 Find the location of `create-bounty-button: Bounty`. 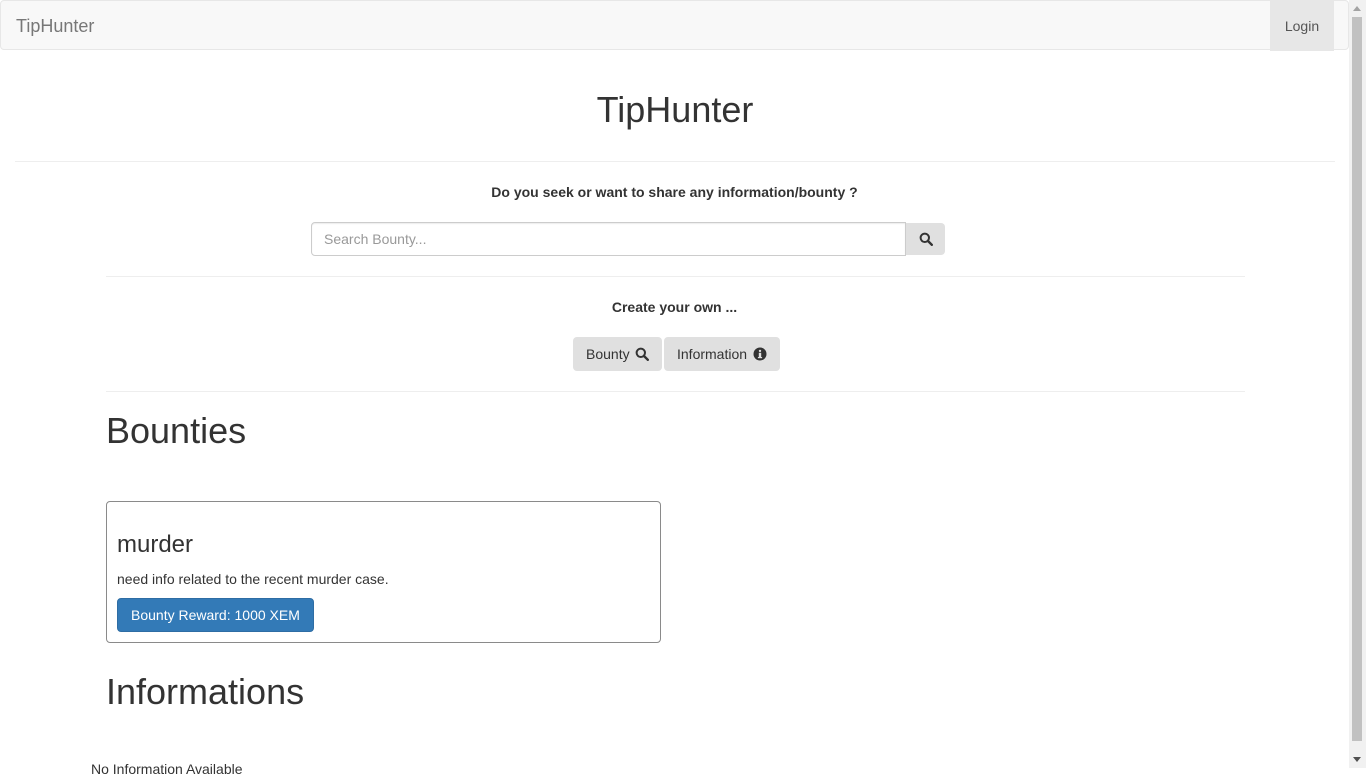

create-bounty-button: Bounty is located at coordinates (618, 354).